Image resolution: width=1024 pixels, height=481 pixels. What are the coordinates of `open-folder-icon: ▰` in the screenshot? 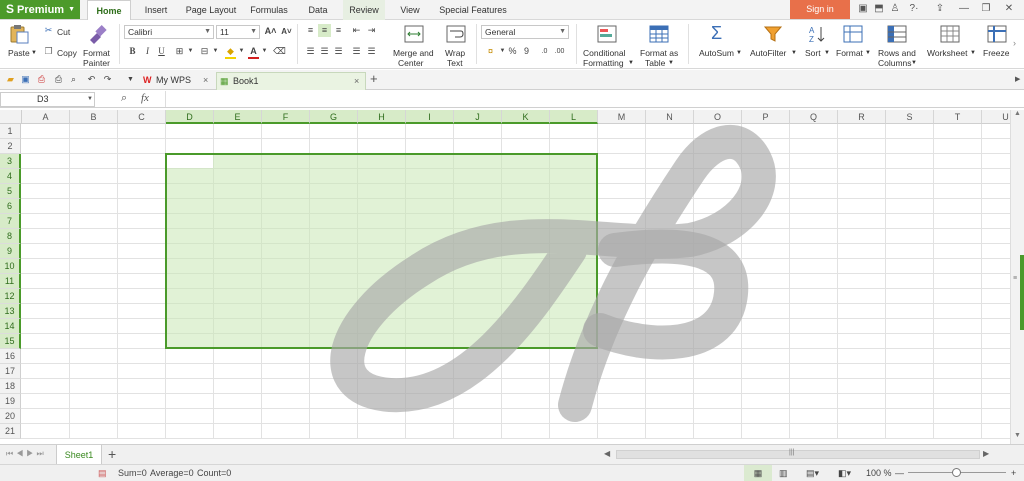 It's located at (10, 79).